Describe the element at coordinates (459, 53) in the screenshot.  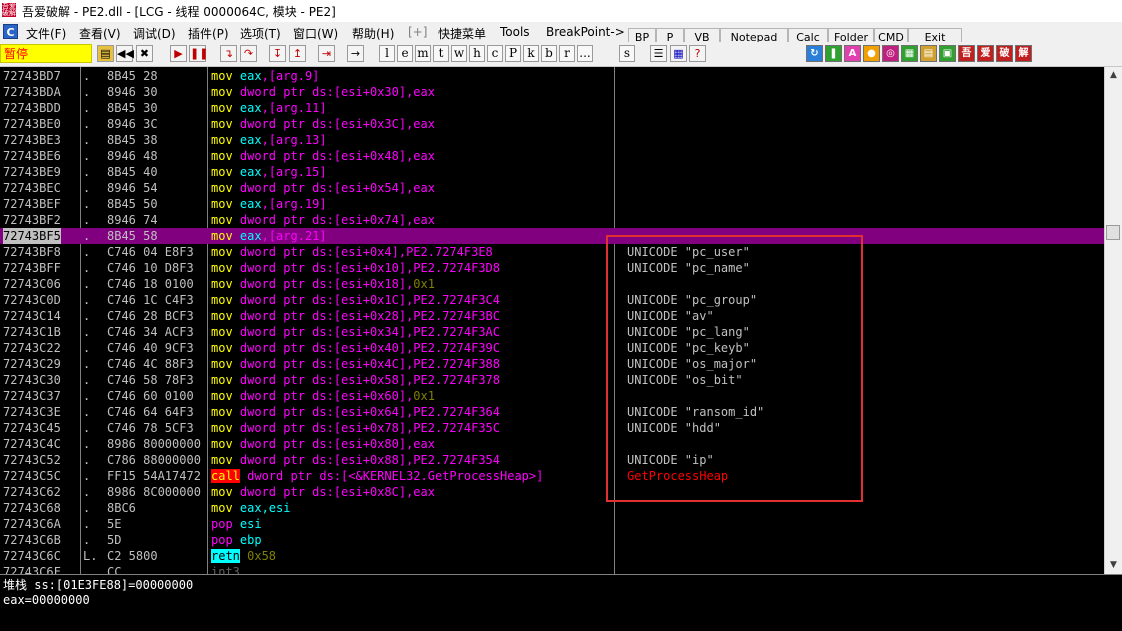
I see `windows-button: w` at that location.